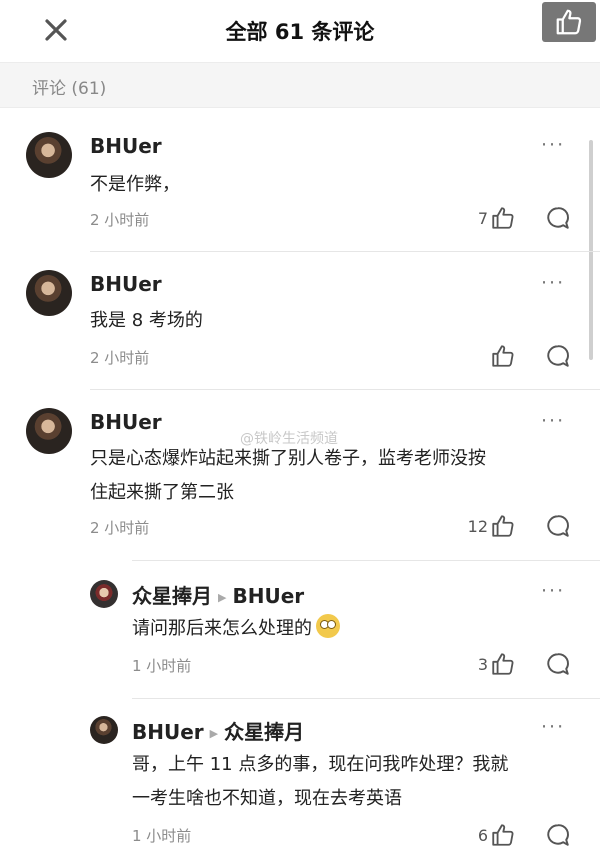 This screenshot has height=851, width=600. What do you see at coordinates (162, 492) in the screenshot?
I see `comment-text-line: 住起来撕了第二张` at bounding box center [162, 492].